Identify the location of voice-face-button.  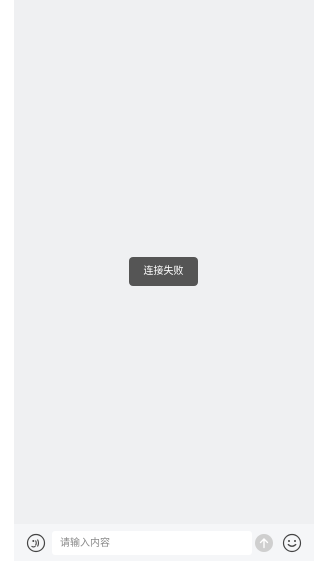
(36, 543).